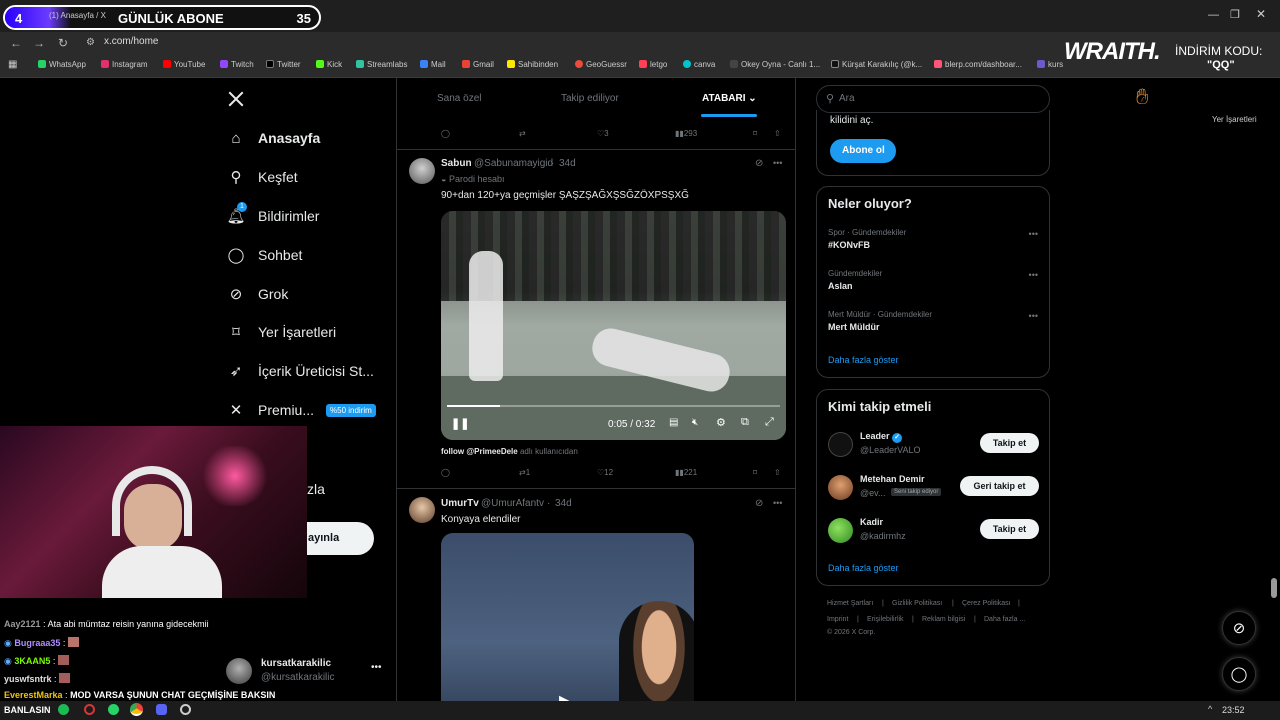  I want to click on bookmark-twitch: Twitch, so click(237, 64).